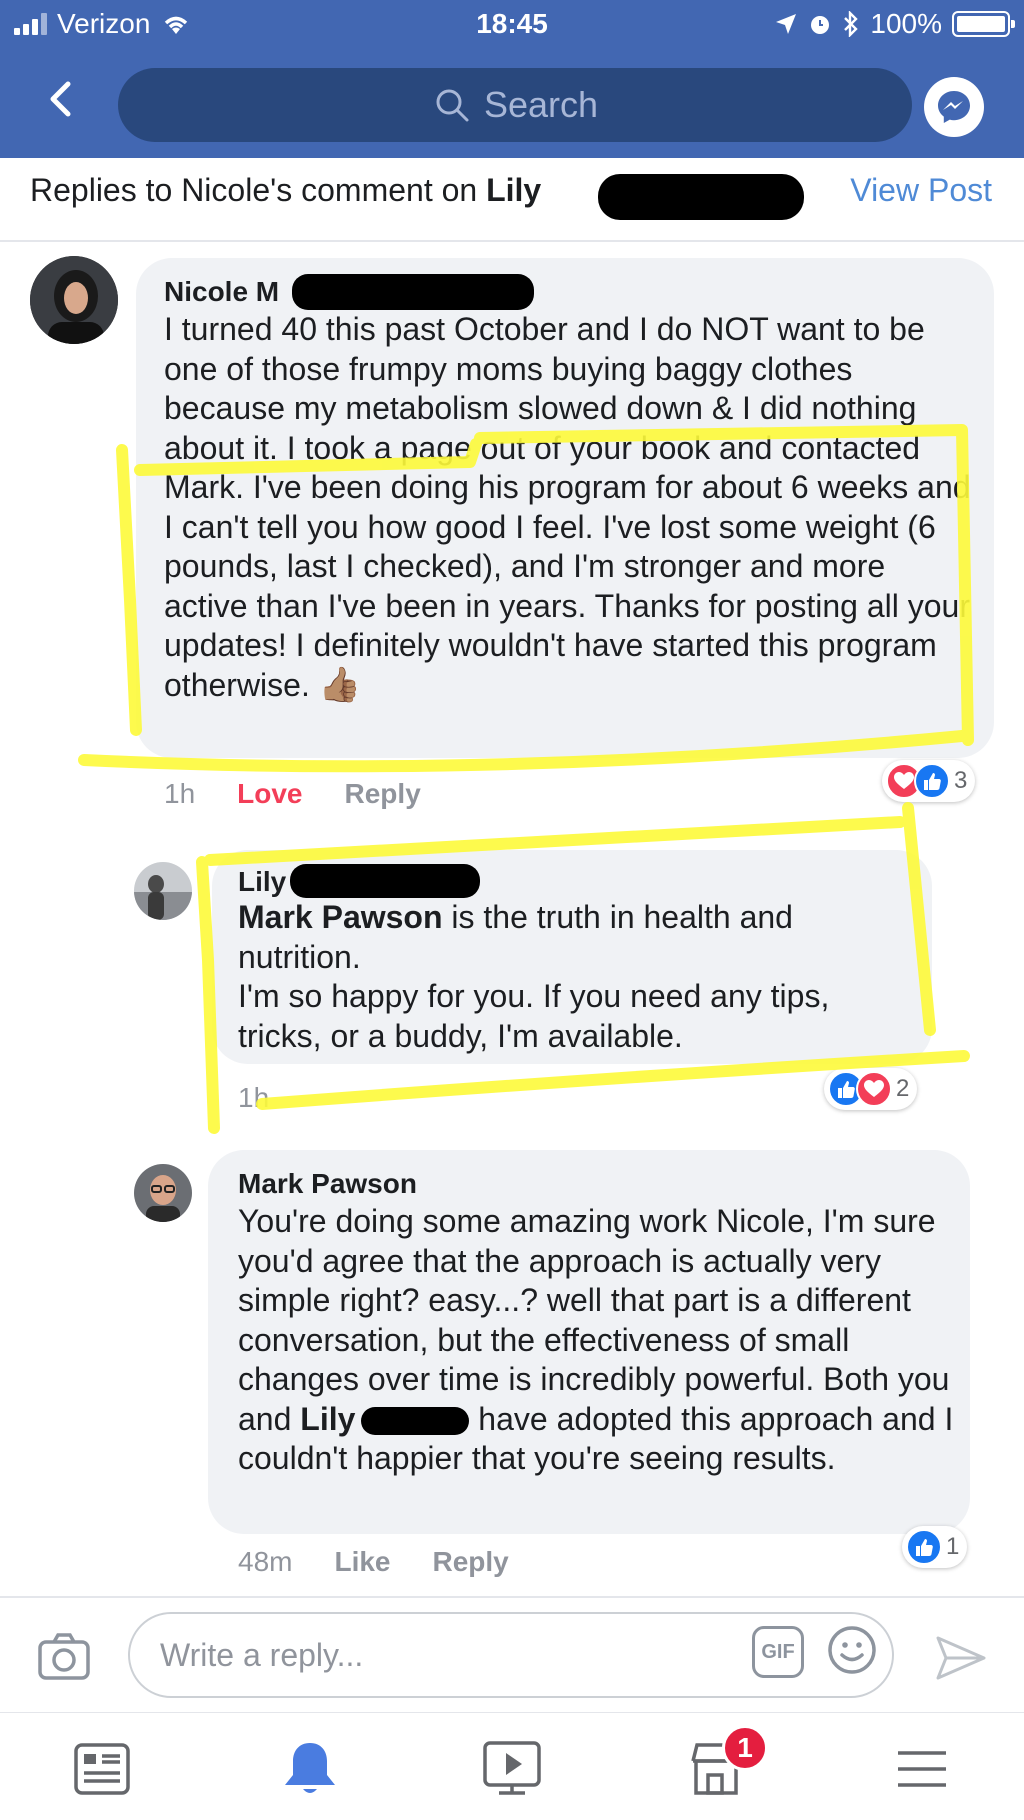  Describe the element at coordinates (61, 99) in the screenshot. I see `back-arrow-icon` at that location.